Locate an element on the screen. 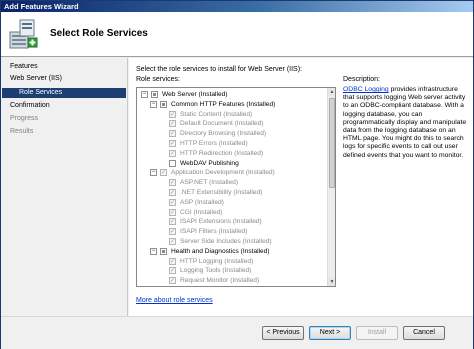 This screenshot has width=474, height=349. tree-item-label: Application Development (Installed) is located at coordinates (223, 173).